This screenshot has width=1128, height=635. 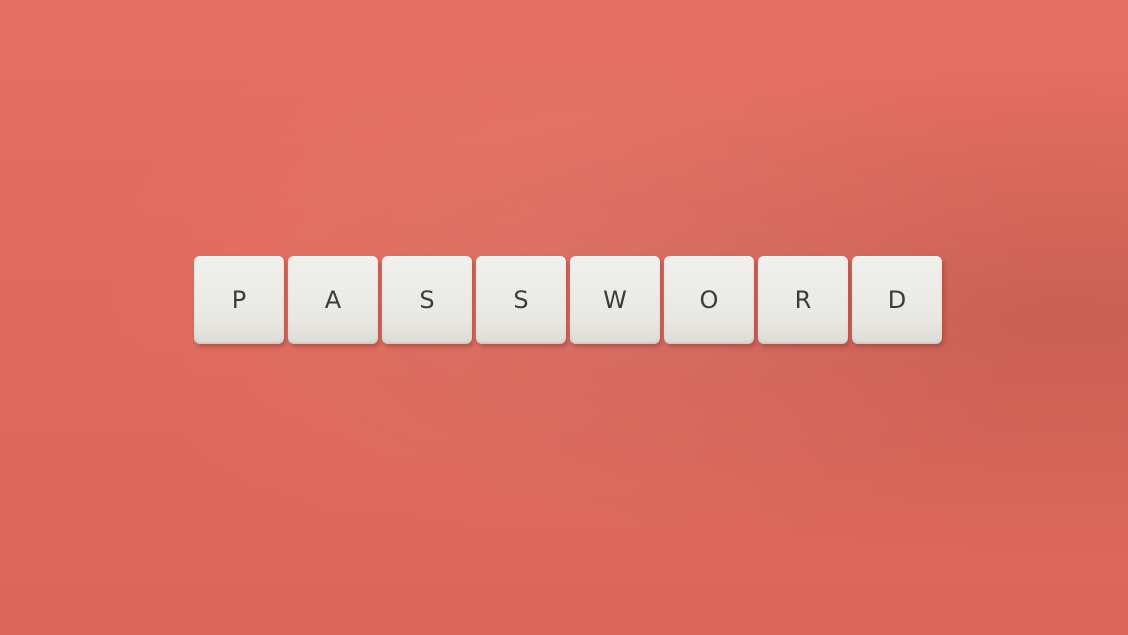 I want to click on keycap-tile: O, so click(x=709, y=300).